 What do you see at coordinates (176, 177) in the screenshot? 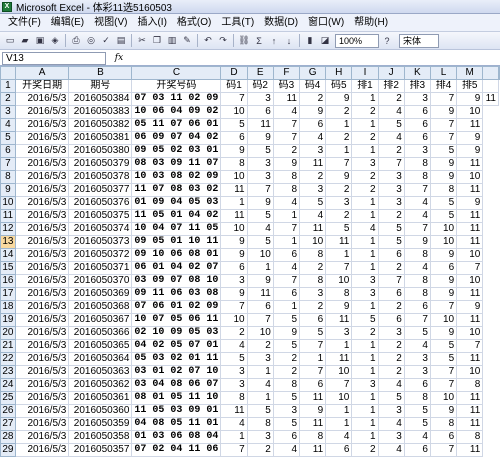
I see `draw-numbers-cell: 10 03 08 02 09` at bounding box center [176, 177].